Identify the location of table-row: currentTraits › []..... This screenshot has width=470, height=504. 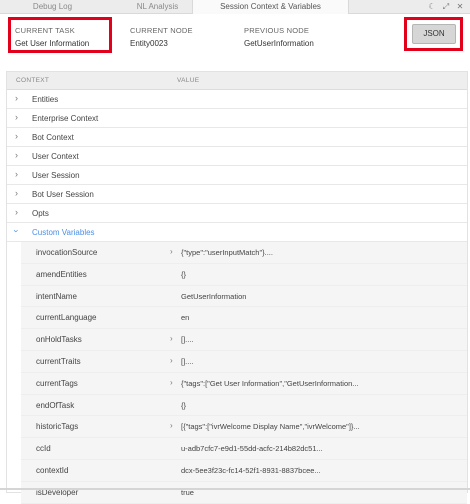
(244, 361).